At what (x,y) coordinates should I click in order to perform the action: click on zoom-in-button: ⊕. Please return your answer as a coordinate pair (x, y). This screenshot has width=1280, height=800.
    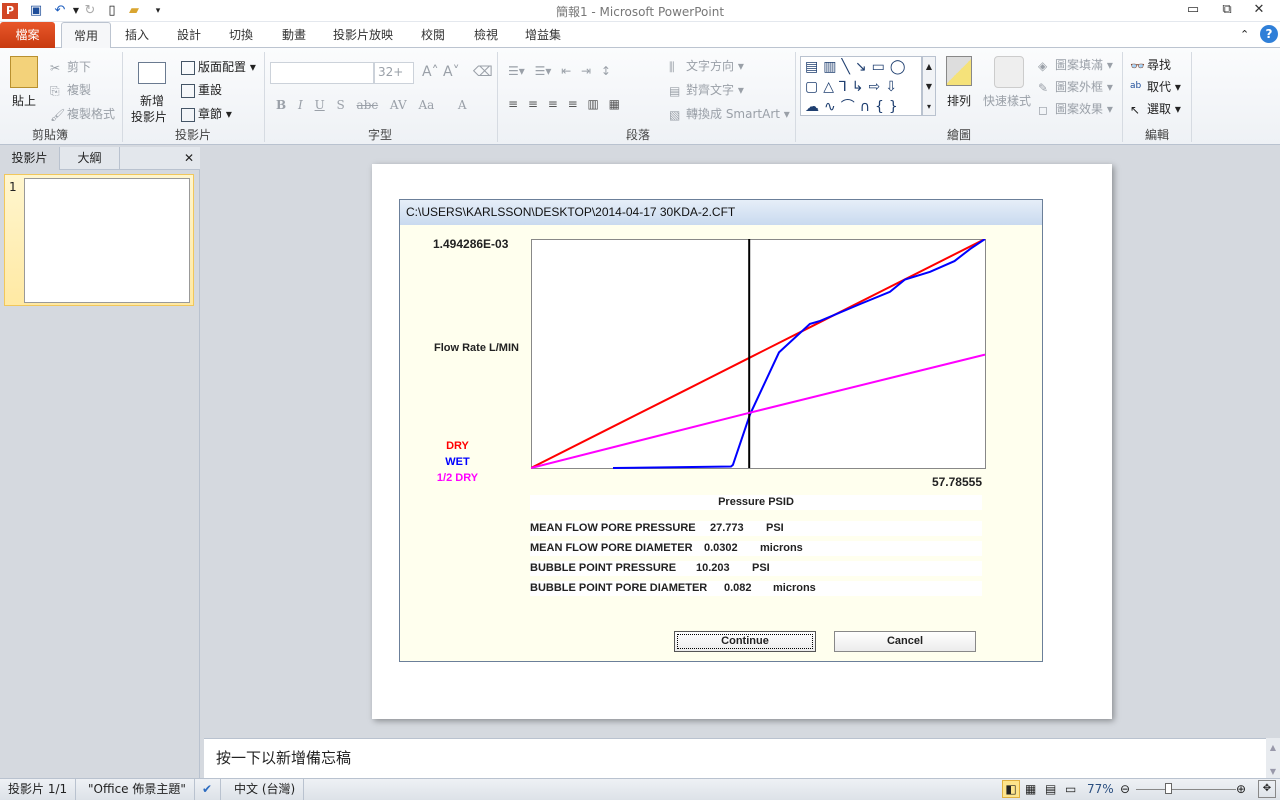
    Looking at the image, I should click on (1241, 789).